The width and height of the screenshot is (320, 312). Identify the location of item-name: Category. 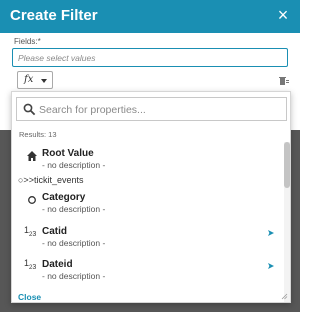
(64, 197).